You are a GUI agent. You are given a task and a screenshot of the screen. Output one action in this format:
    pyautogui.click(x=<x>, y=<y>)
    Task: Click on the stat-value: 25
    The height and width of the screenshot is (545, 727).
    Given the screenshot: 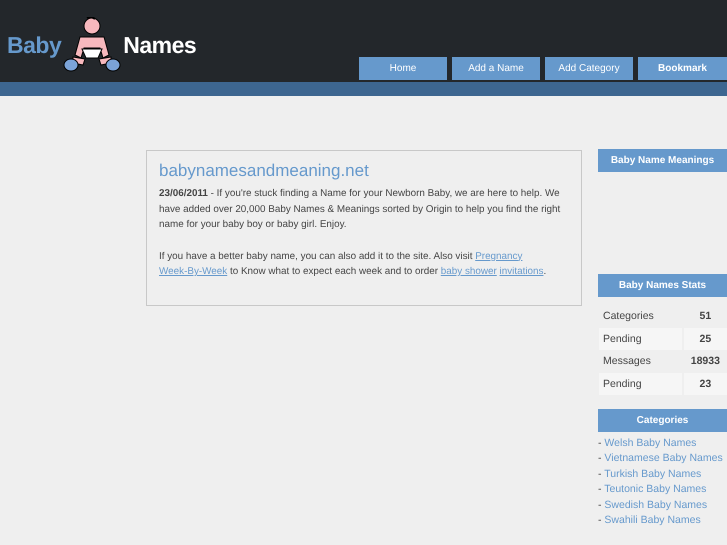 What is the action you would take?
    pyautogui.click(x=705, y=339)
    